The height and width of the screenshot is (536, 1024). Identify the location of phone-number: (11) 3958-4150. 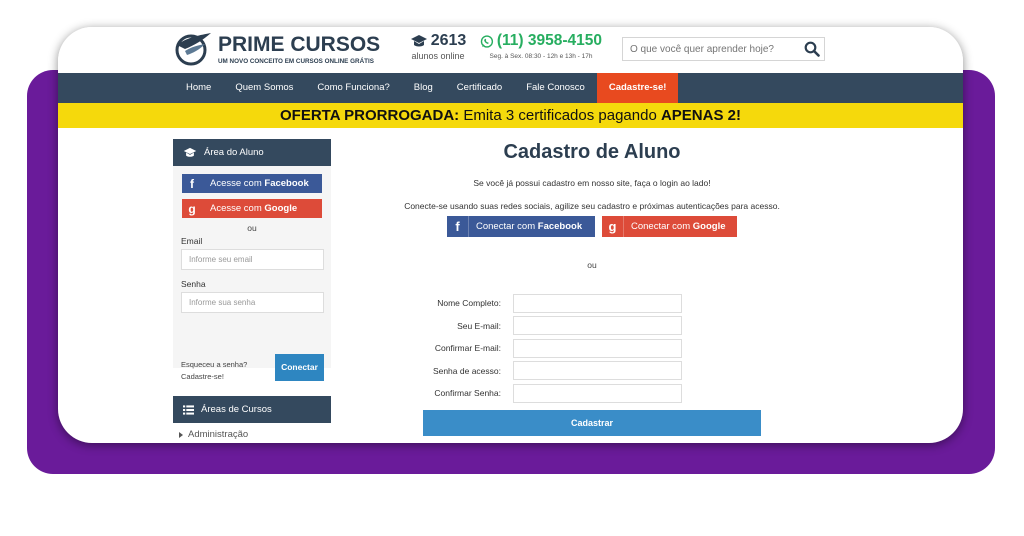
(549, 40).